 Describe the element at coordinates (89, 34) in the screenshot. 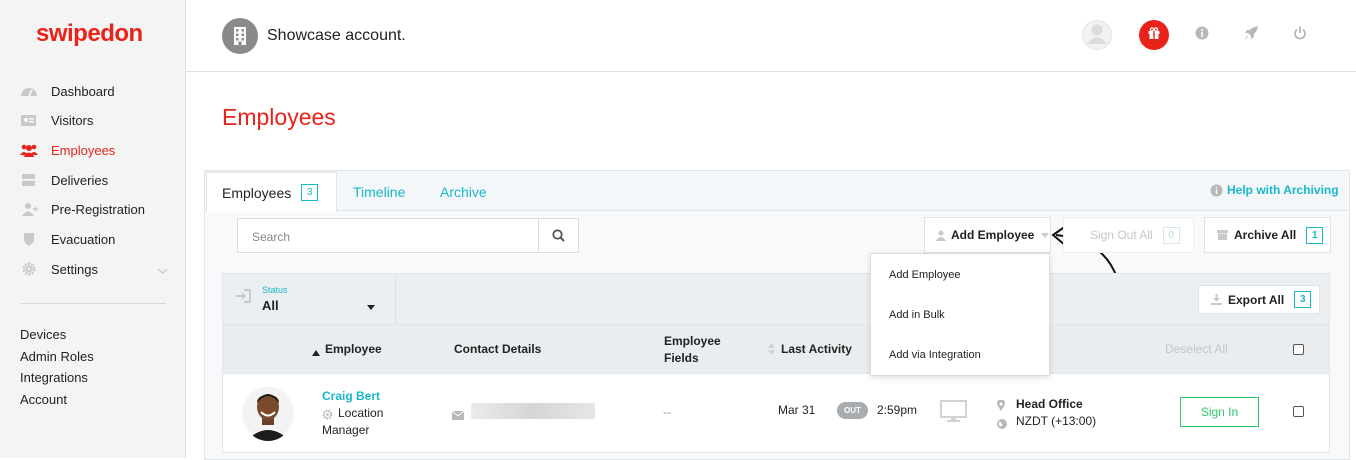

I see `swipedon-logo: swipedon` at that location.